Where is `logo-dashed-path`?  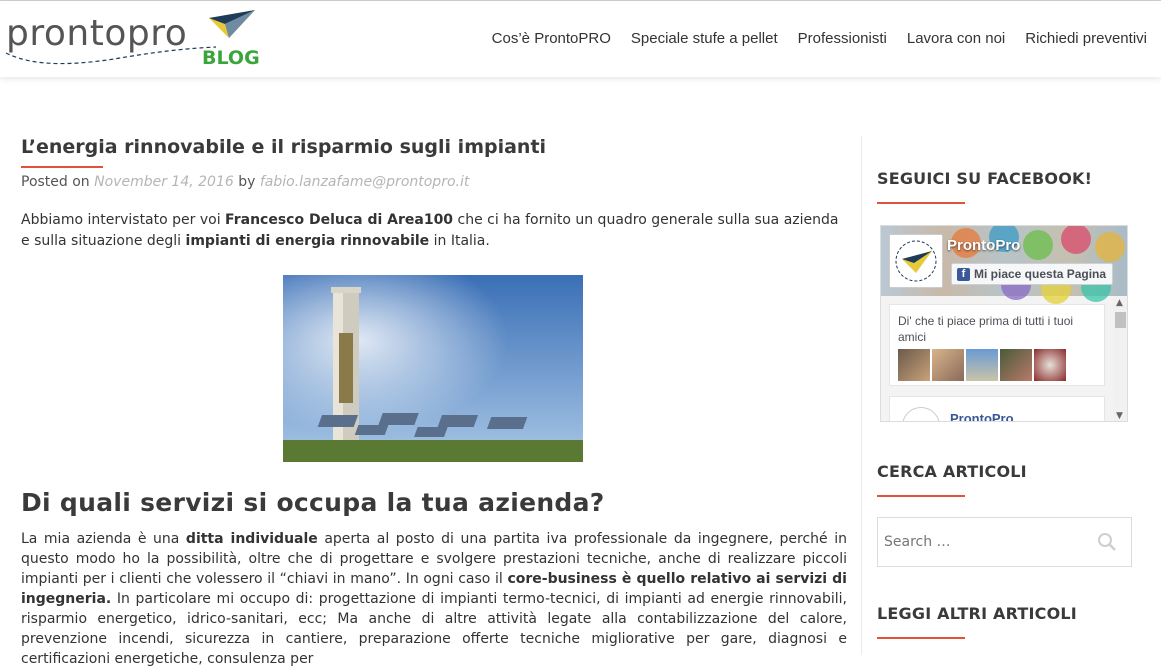
logo-dashed-path is located at coordinates (111, 55).